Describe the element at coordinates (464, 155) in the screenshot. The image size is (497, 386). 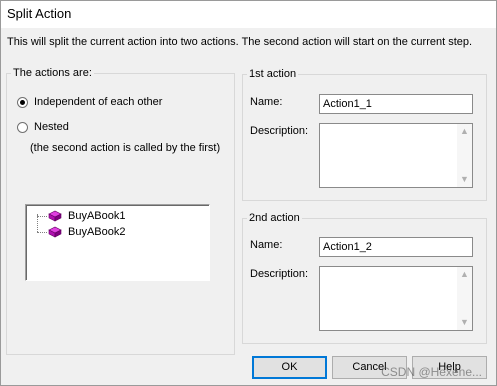
I see `first-action-description-scrollbar: ▲ ▼` at that location.